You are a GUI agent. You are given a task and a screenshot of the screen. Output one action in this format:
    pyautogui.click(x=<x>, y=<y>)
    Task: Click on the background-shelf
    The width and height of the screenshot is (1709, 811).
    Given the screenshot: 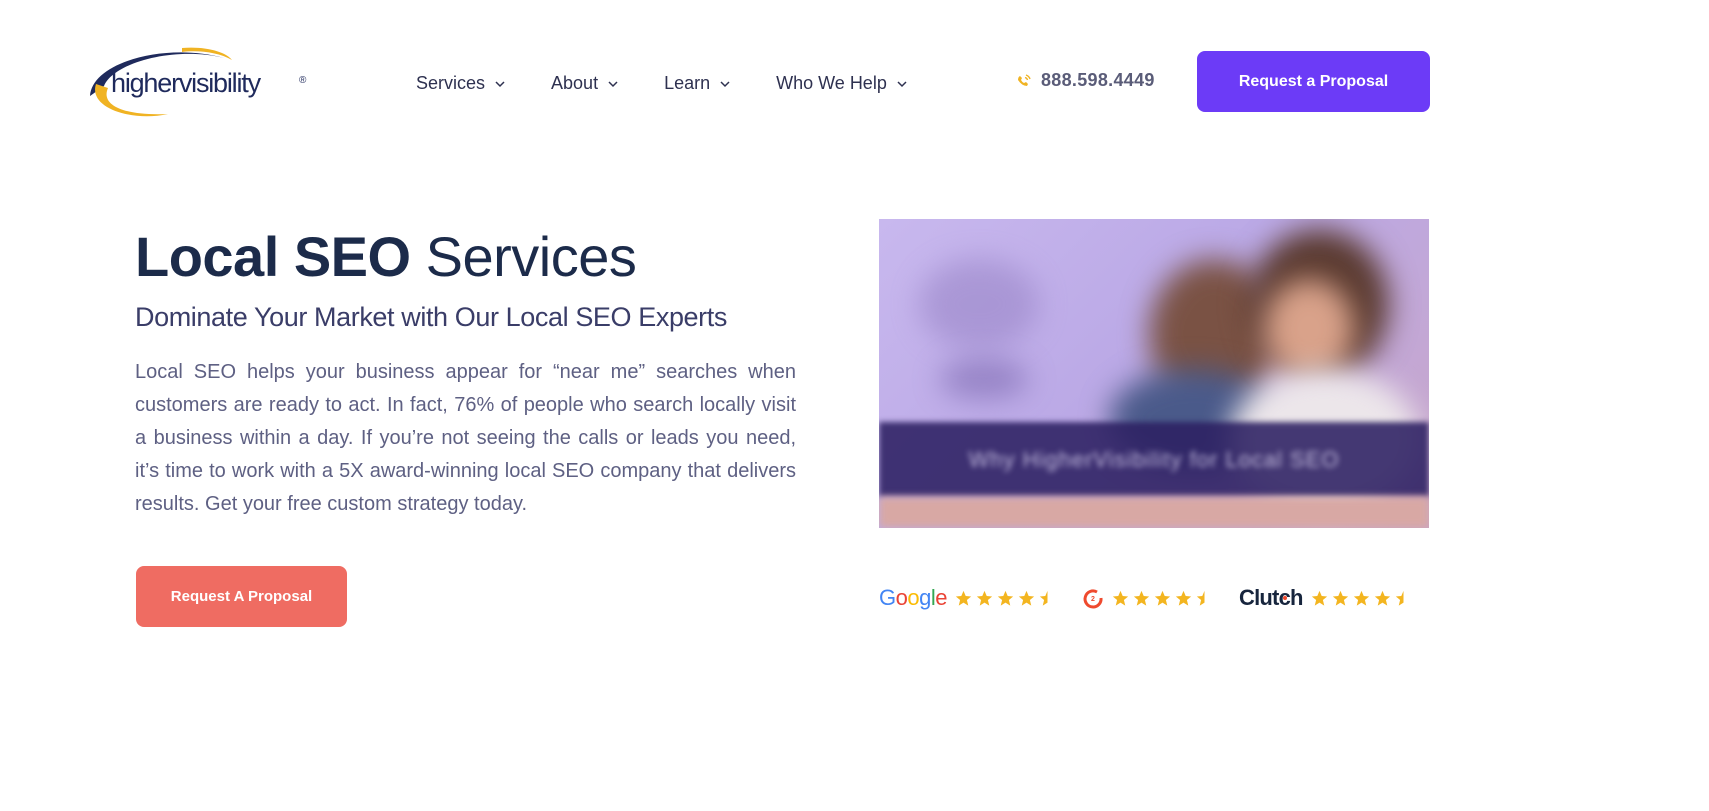 What is the action you would take?
    pyautogui.click(x=984, y=379)
    